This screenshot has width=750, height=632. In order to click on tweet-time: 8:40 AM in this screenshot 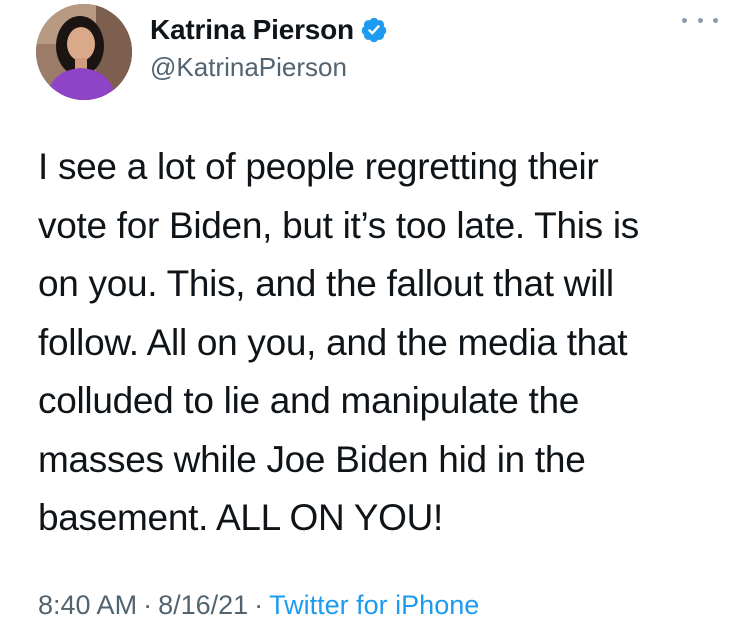, I will do `click(87, 605)`.